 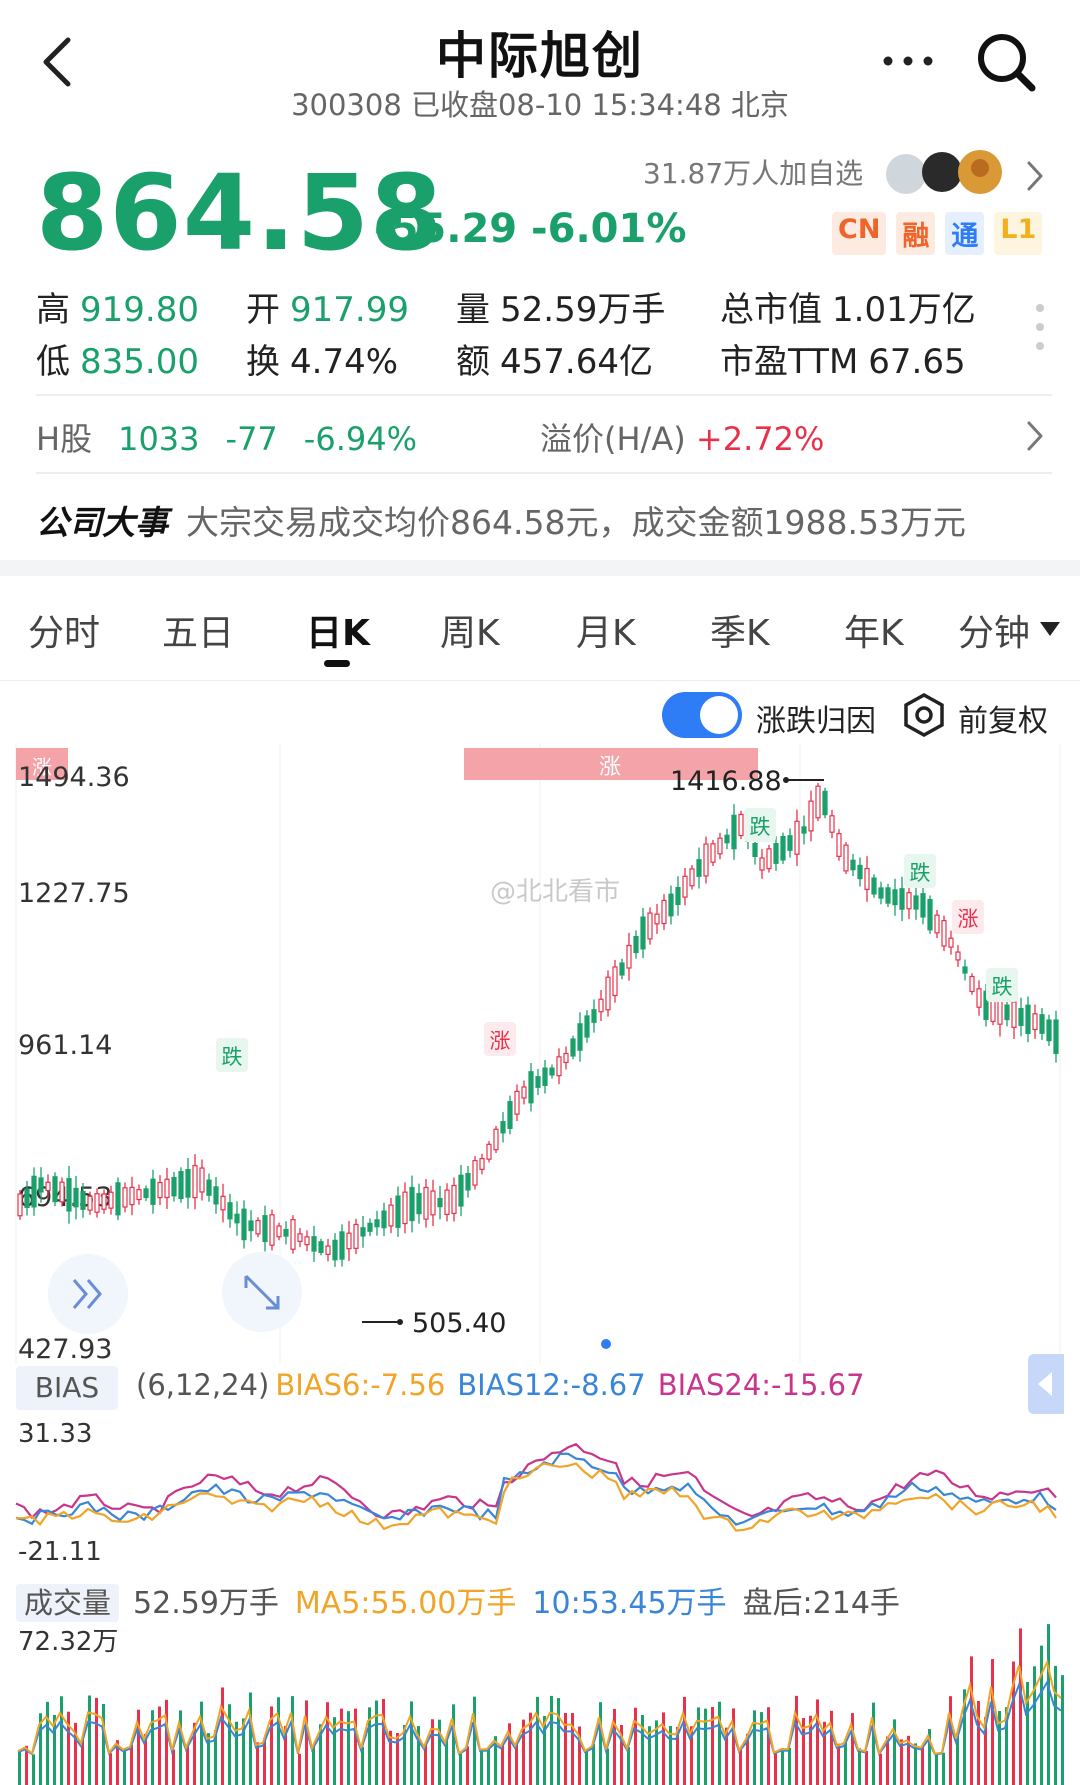 What do you see at coordinates (1040, 327) in the screenshot?
I see `more-vertical-icon` at bounding box center [1040, 327].